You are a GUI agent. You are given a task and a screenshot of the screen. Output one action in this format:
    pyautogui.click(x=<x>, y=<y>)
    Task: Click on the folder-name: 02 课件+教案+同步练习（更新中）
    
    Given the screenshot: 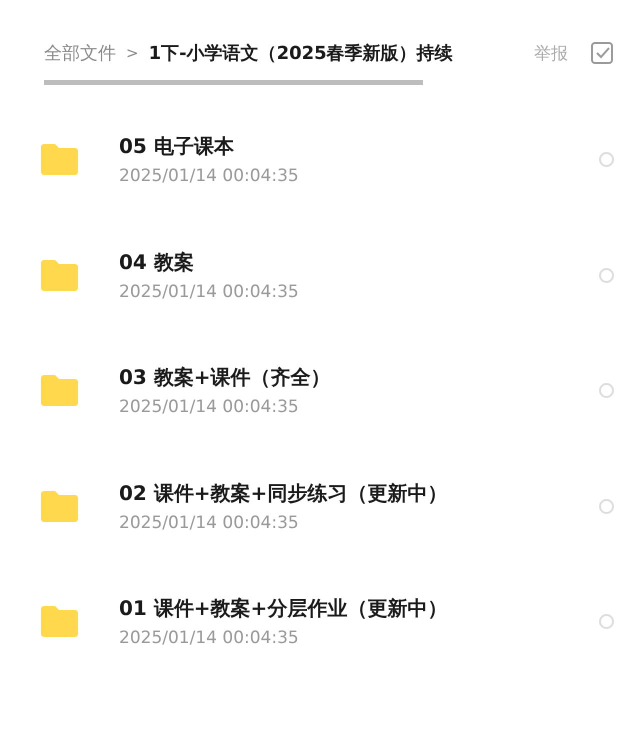 What is the action you would take?
    pyautogui.click(x=359, y=493)
    